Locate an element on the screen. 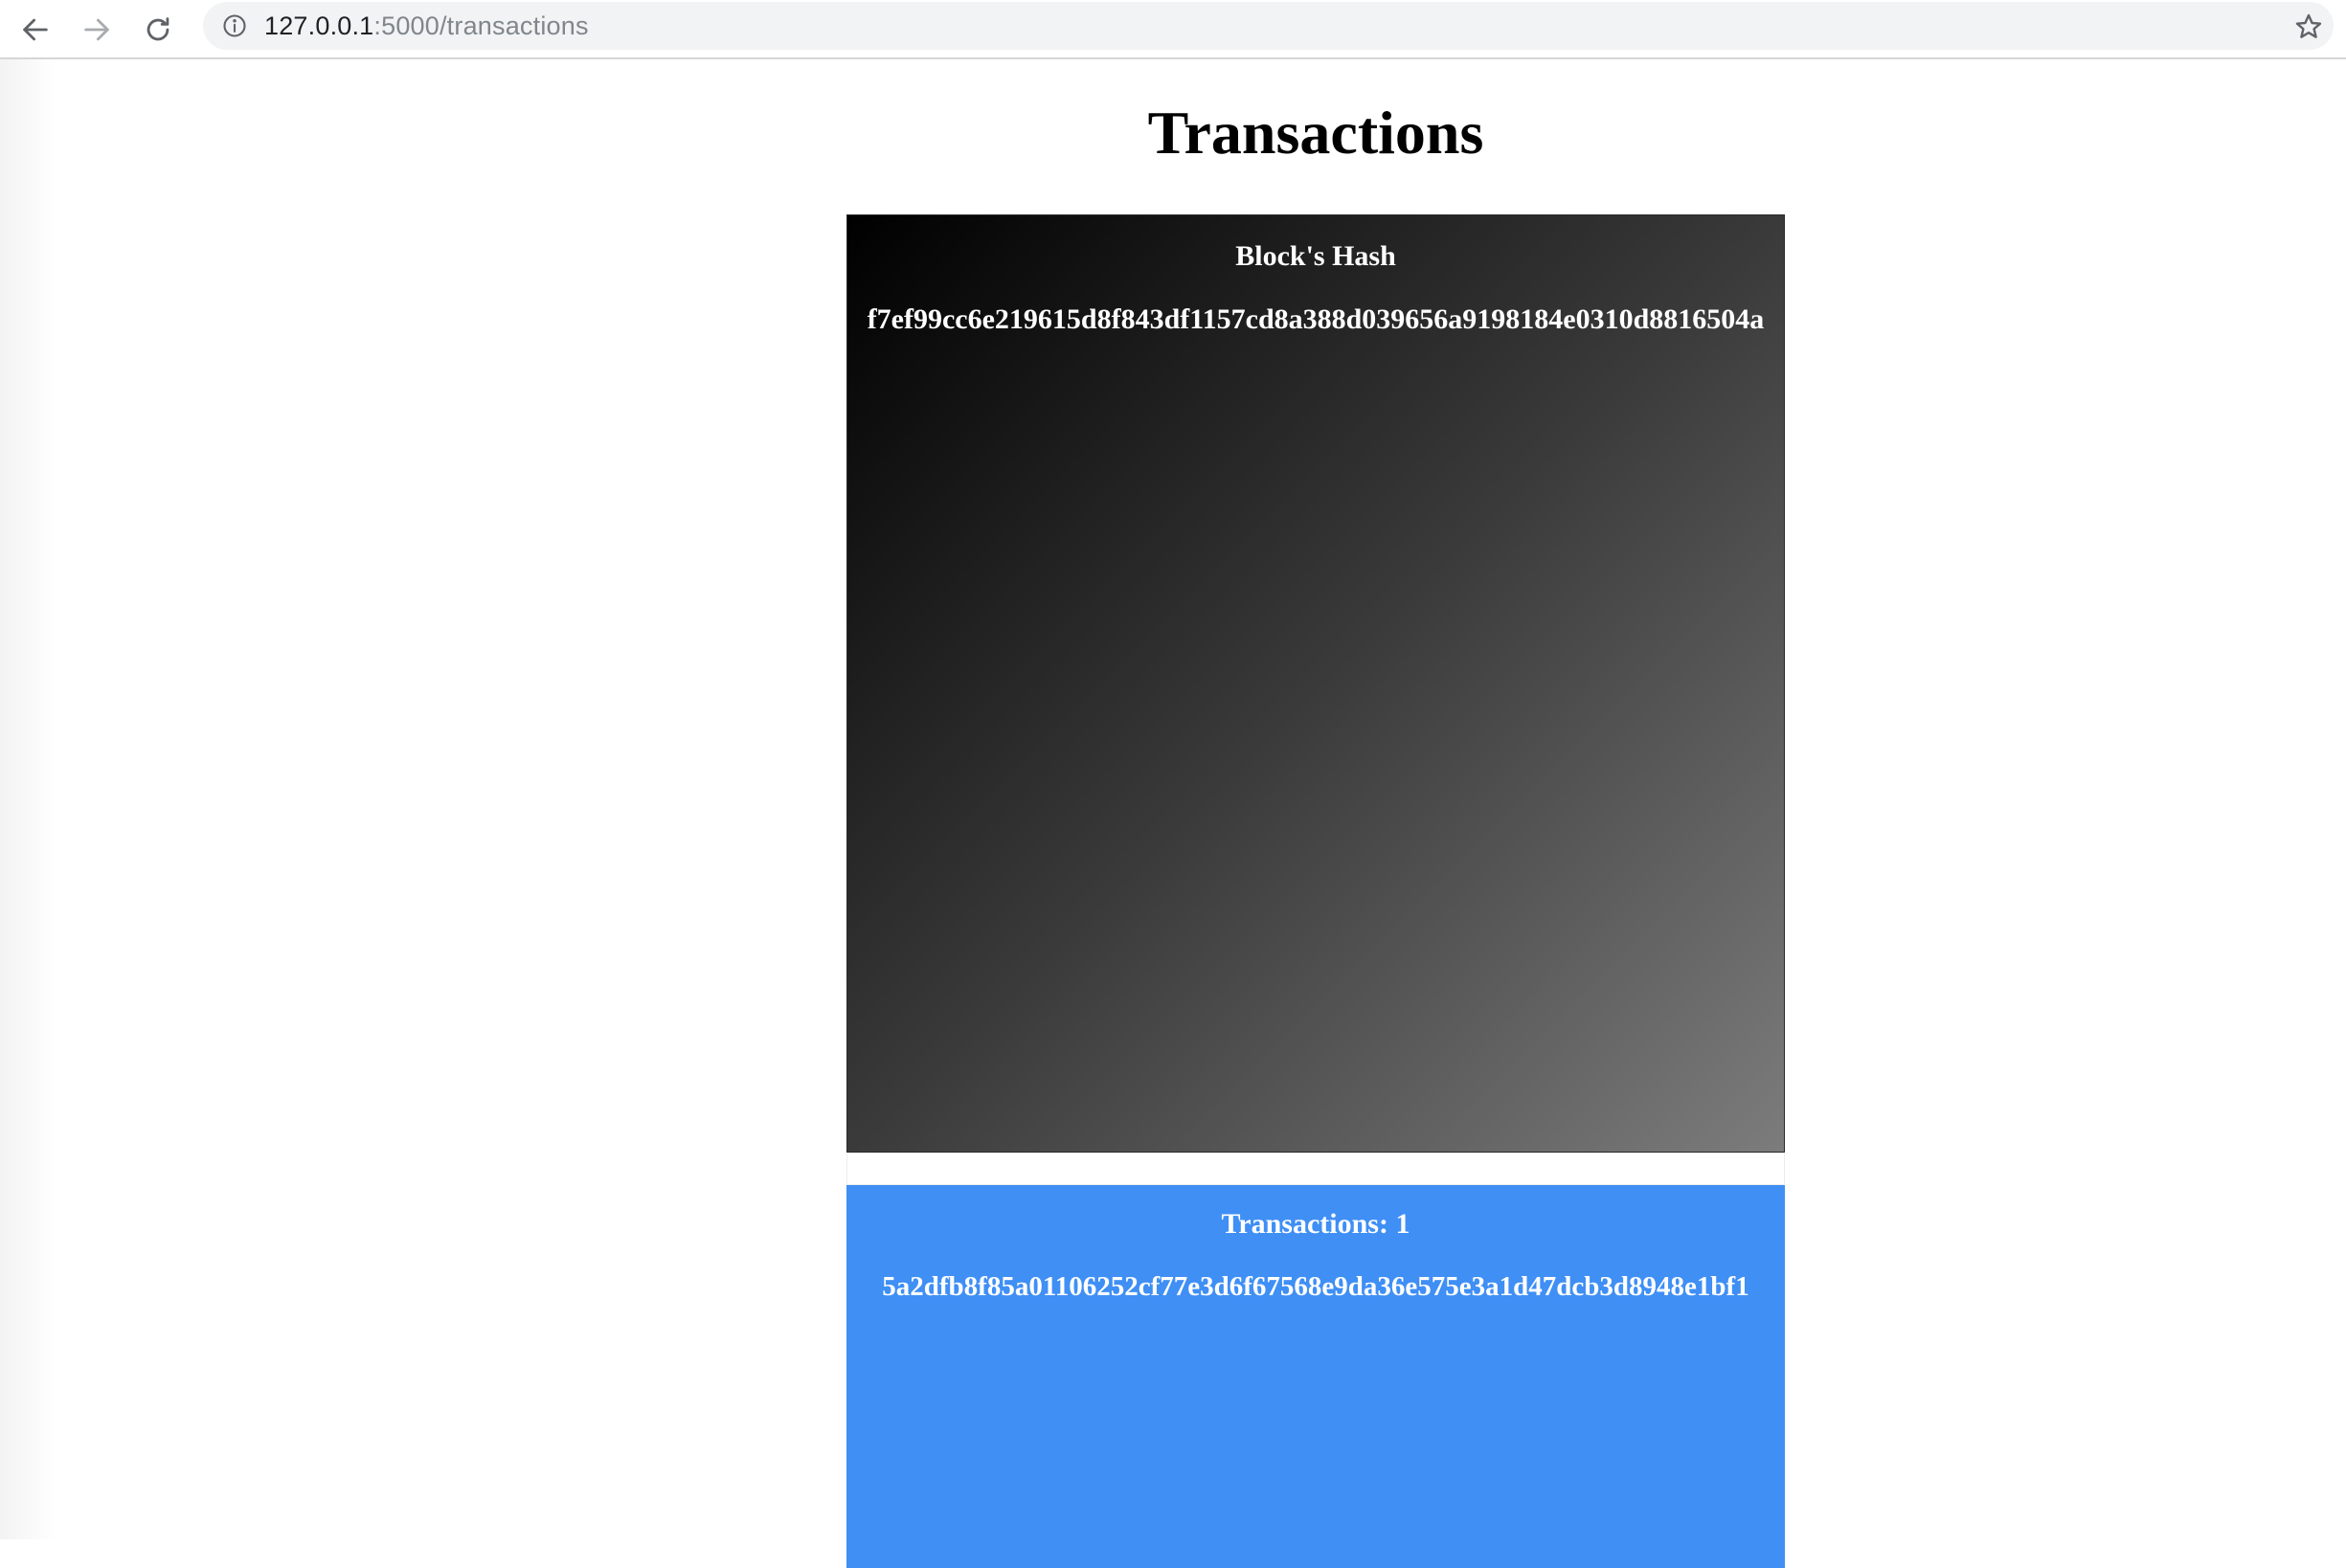 The image size is (2346, 1568). browser-toolbar: 127.0.0.1:5000/transactions is located at coordinates (1173, 30).